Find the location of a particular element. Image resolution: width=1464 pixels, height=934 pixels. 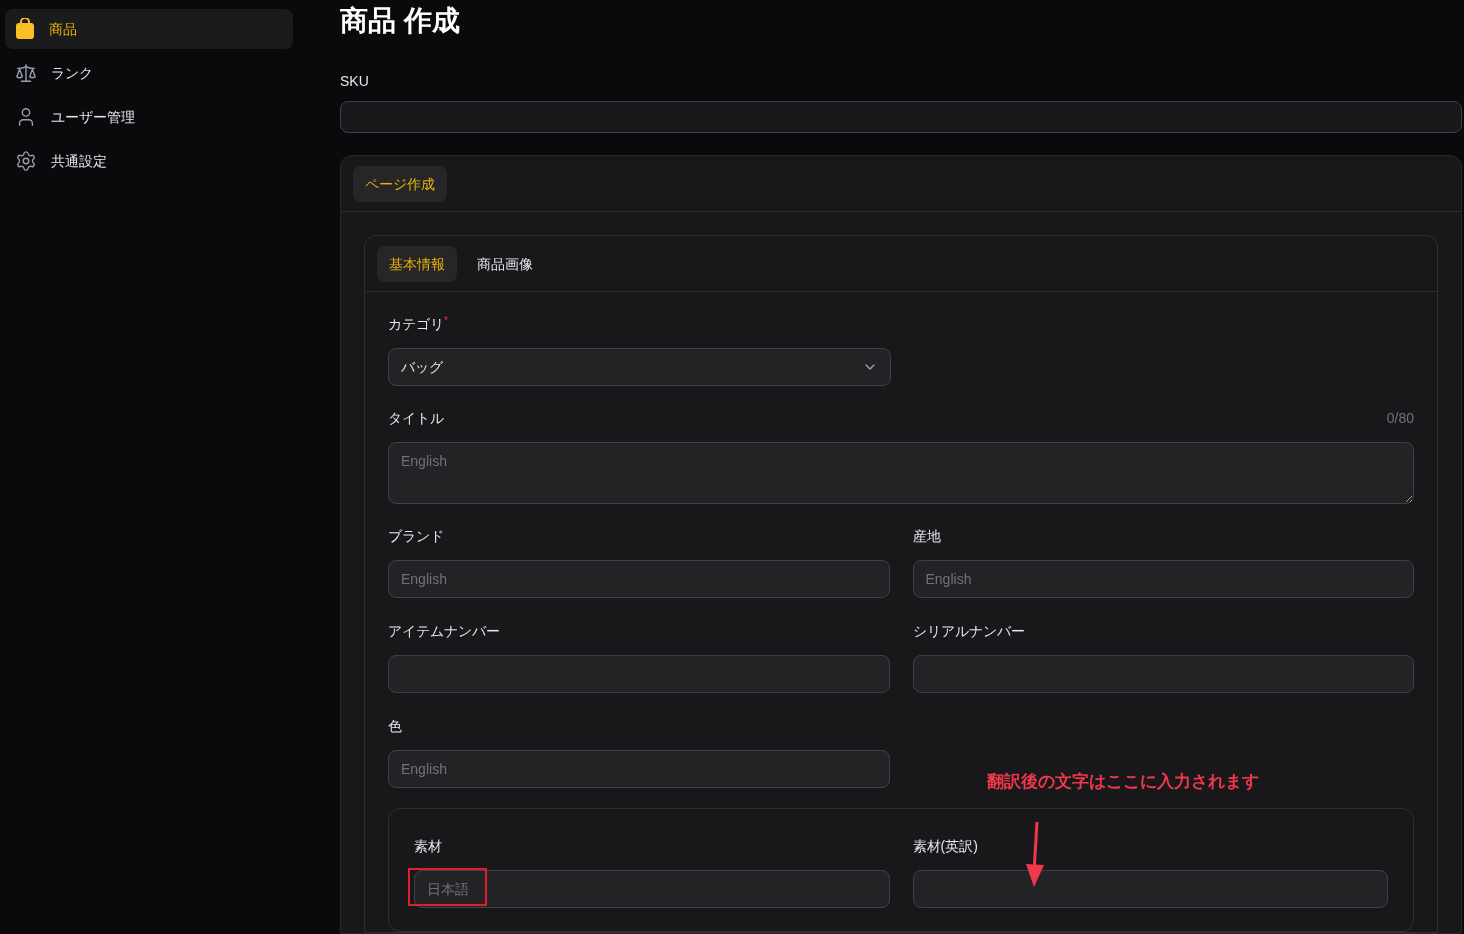

field-label: カテゴリ$^{*}$ is located at coordinates (418, 324).